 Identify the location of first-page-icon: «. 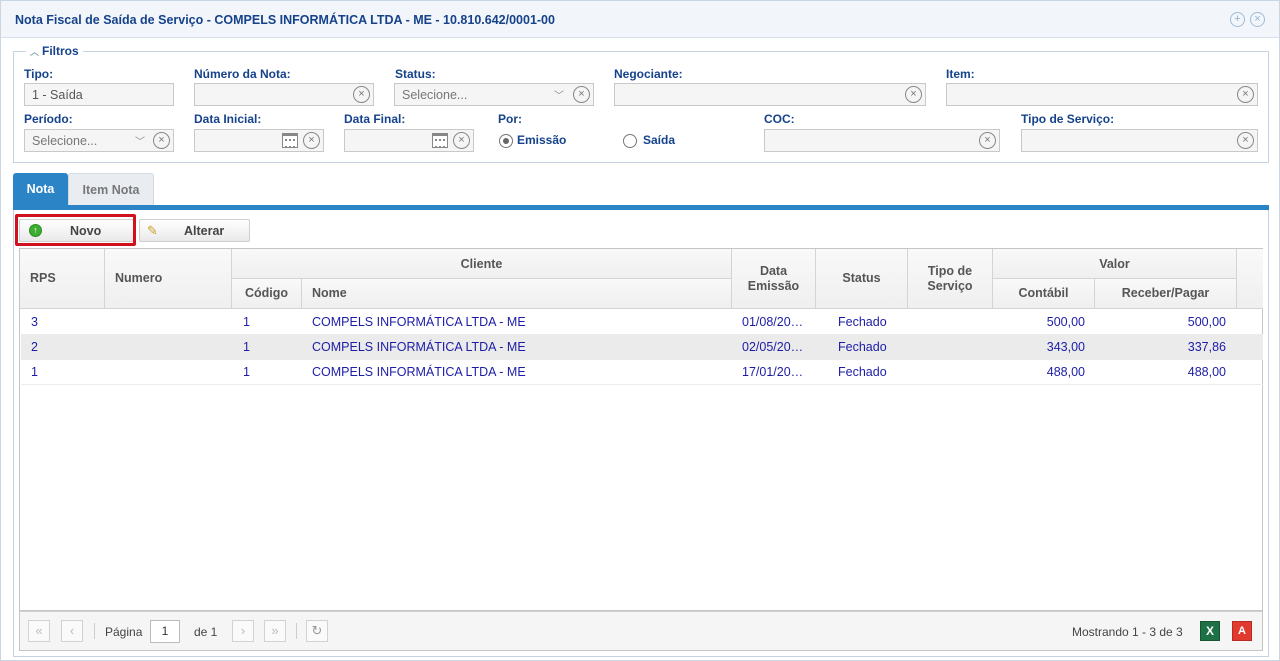
(39, 631).